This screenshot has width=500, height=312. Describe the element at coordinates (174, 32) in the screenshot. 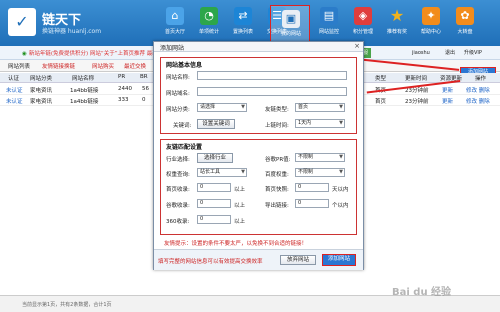

I see `tool-label: 首页大厅` at that location.